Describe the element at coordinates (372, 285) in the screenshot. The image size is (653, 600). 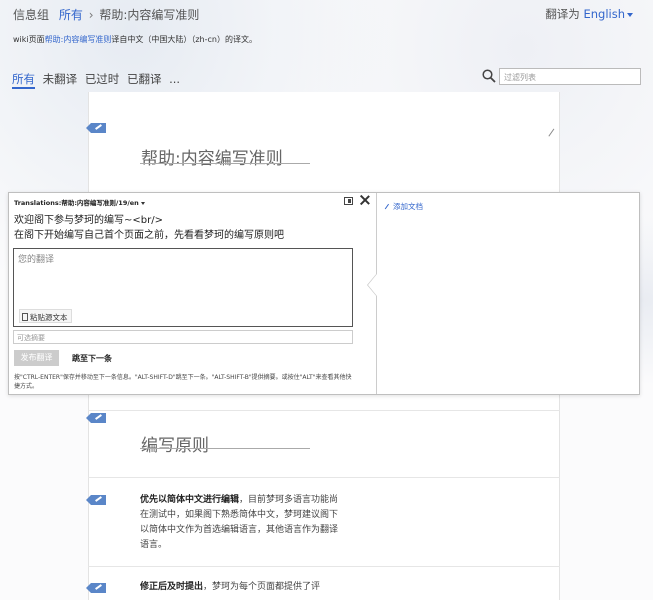
I see `panel-pointer` at that location.